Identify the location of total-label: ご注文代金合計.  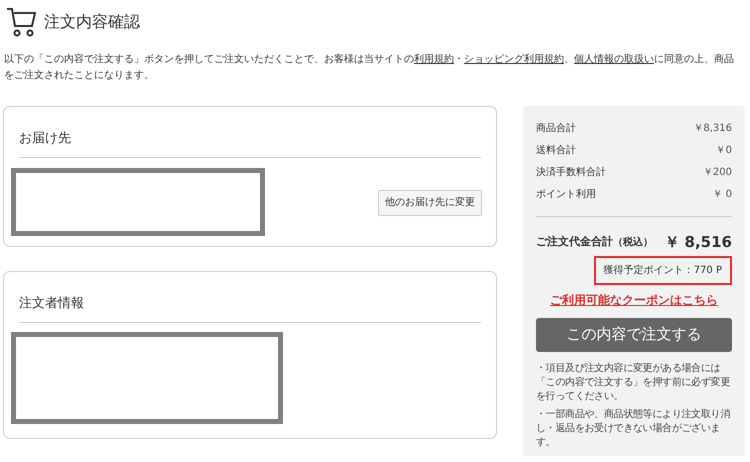
(574, 242).